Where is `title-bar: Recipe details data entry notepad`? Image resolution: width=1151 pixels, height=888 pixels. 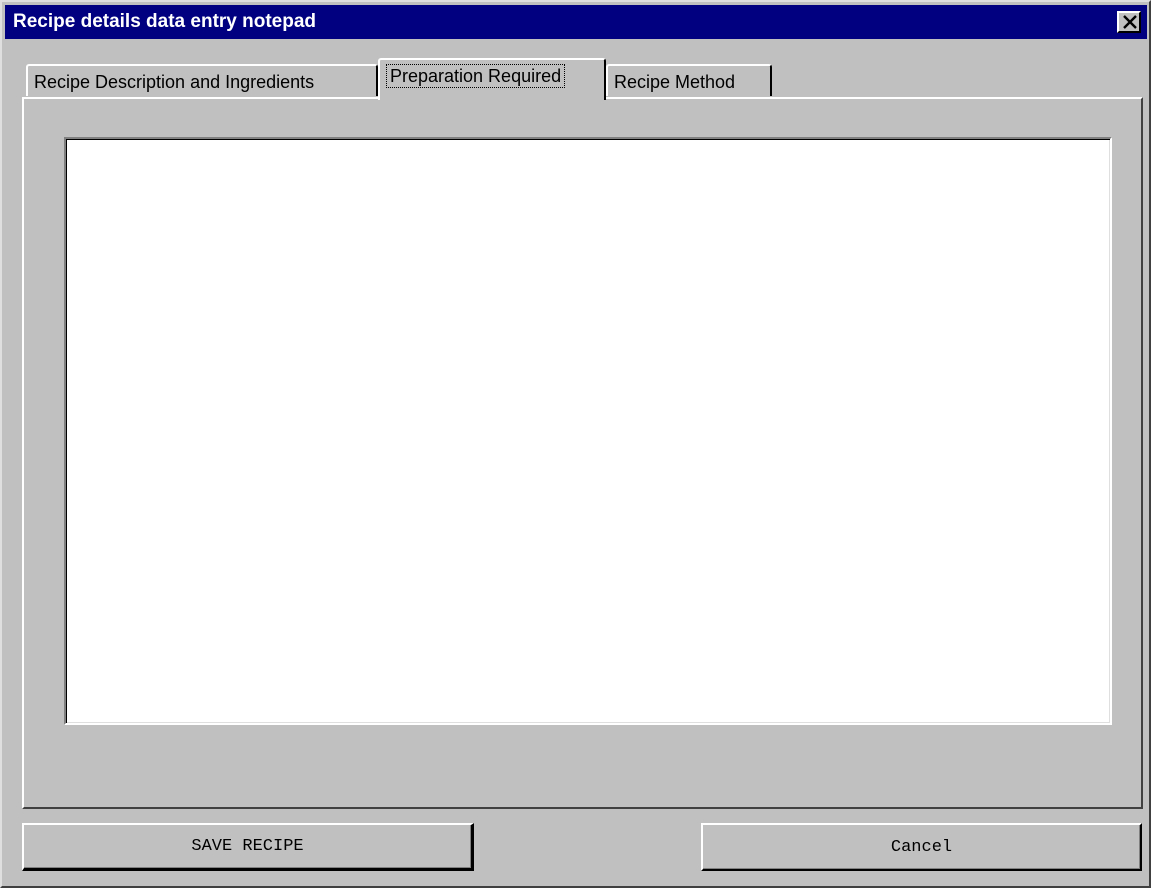 title-bar: Recipe details data entry notepad is located at coordinates (576, 22).